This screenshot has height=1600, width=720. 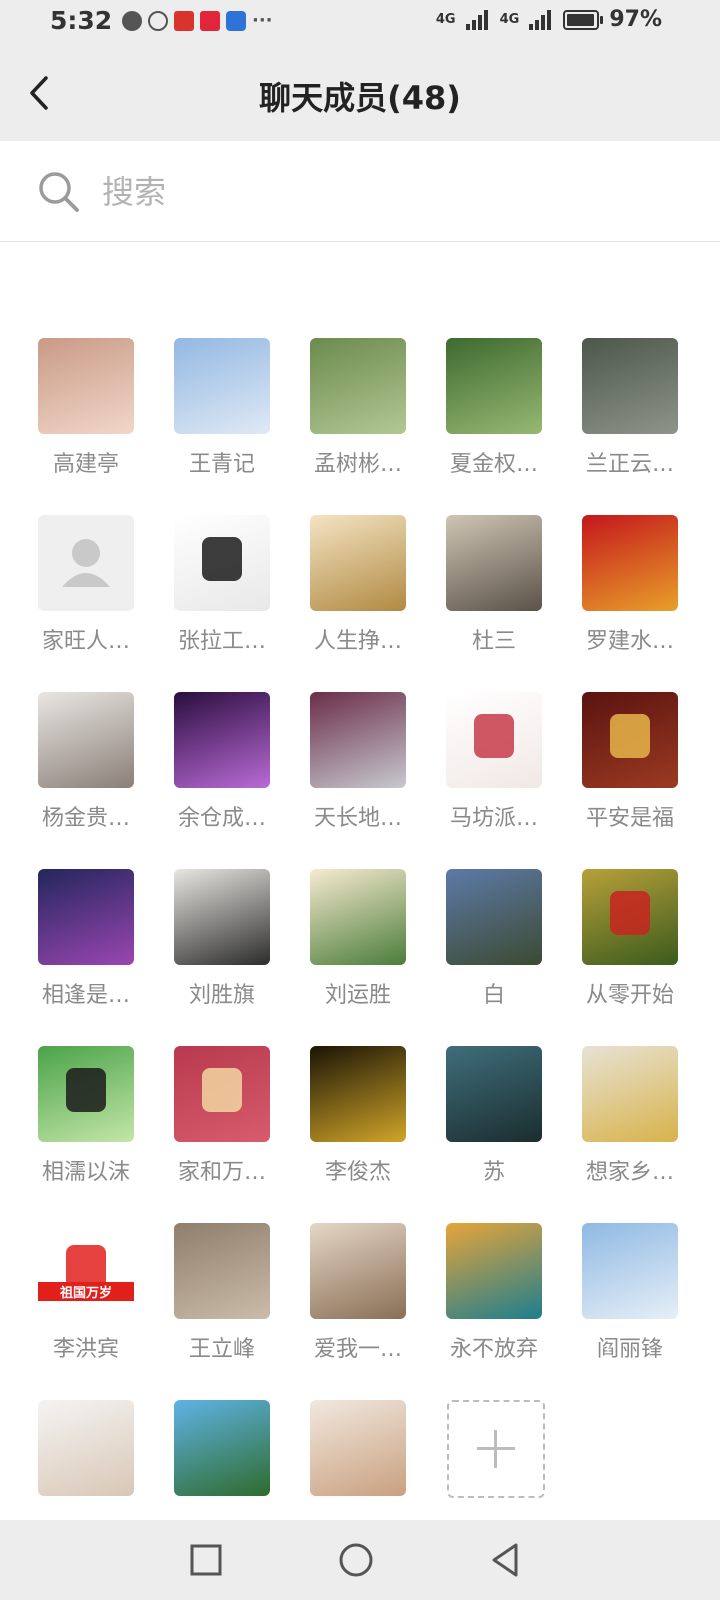 I want to click on member-item: 高建亭, so click(x=86, y=408).